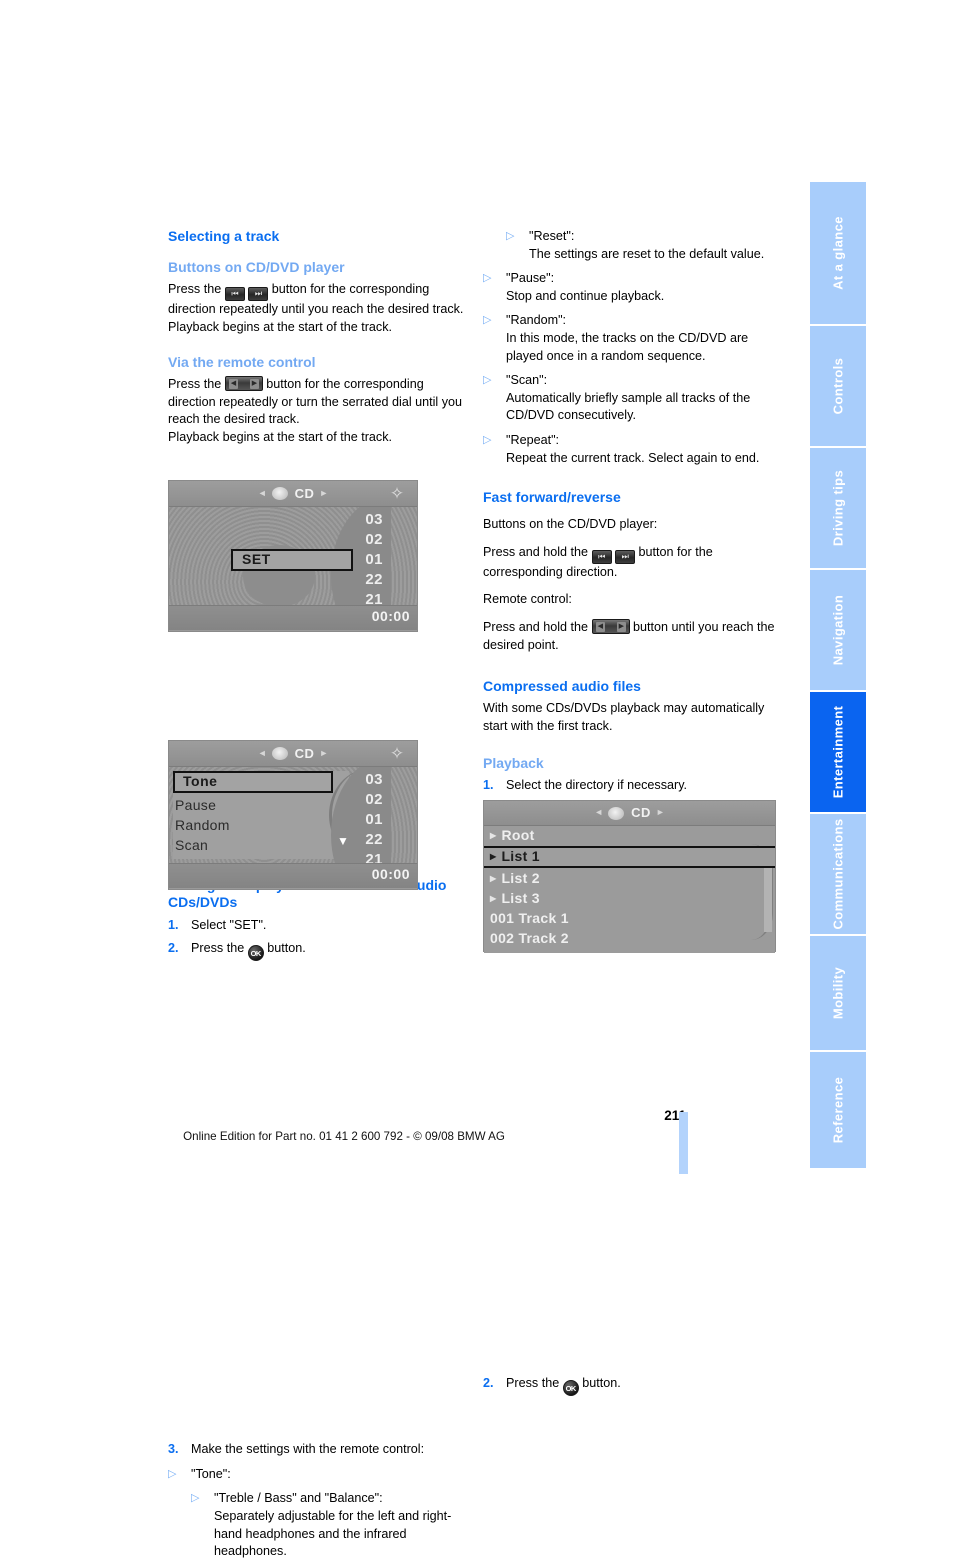 The height and width of the screenshot is (1561, 954). Describe the element at coordinates (529, 918) in the screenshot. I see `list-item-track-1-label: 001 Track 1` at that location.